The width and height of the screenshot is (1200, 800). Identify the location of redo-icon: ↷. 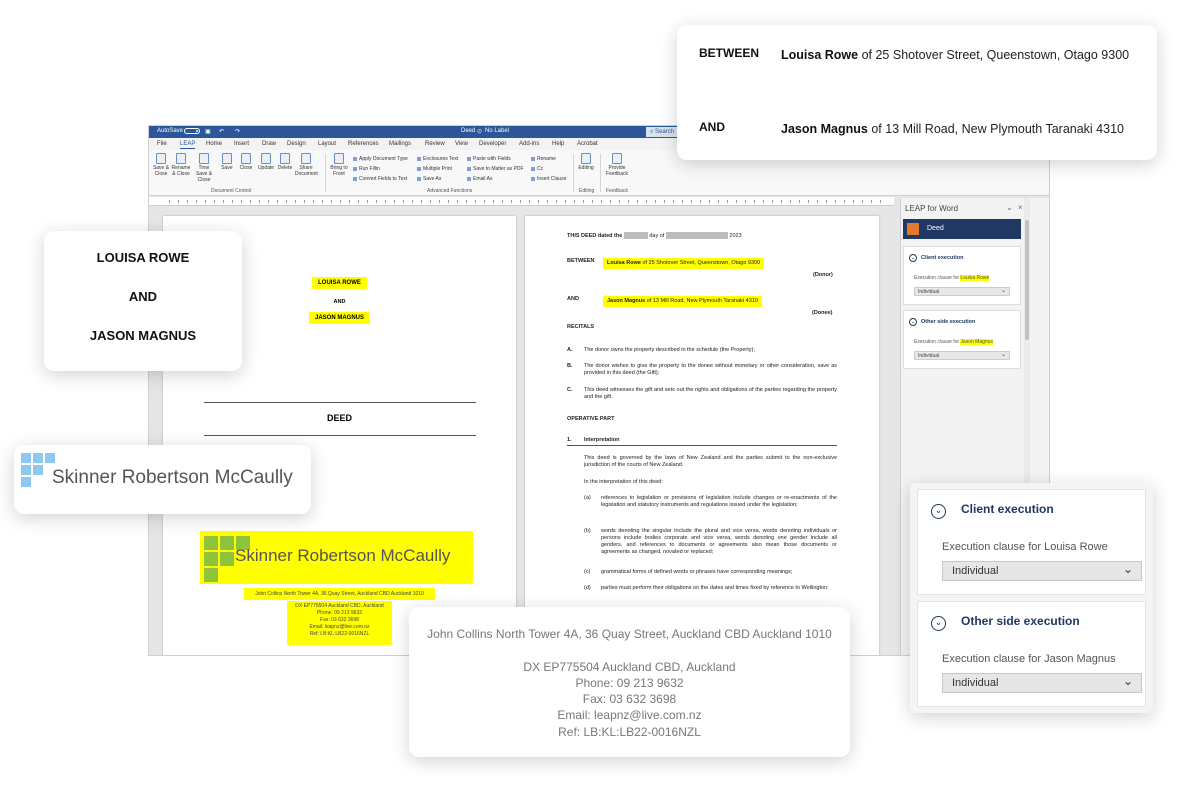
(237, 131).